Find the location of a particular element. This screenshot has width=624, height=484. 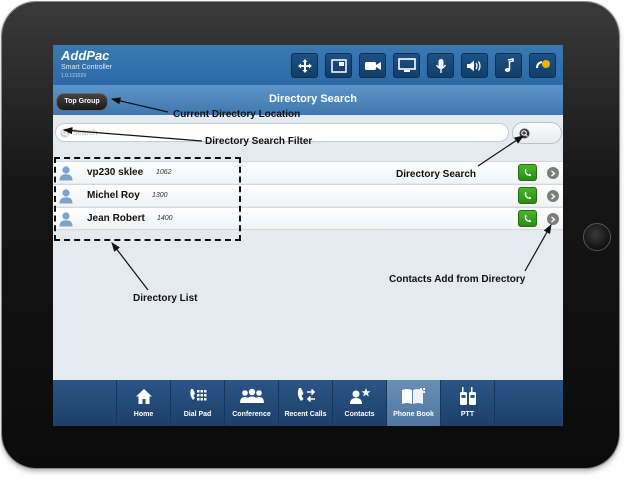

callout-contacts-add: Contacts Add from Directory is located at coordinates (457, 279).